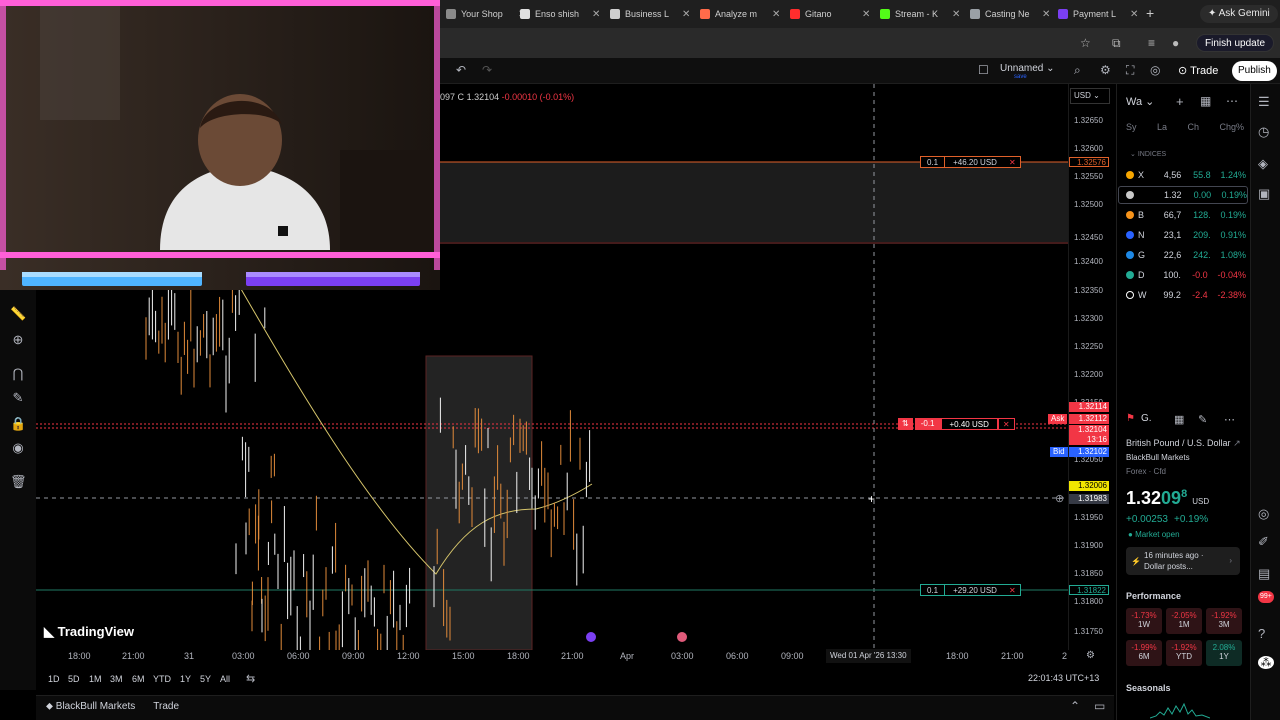  I want to click on pencil-lock-icon: ✎, so click(18, 398).